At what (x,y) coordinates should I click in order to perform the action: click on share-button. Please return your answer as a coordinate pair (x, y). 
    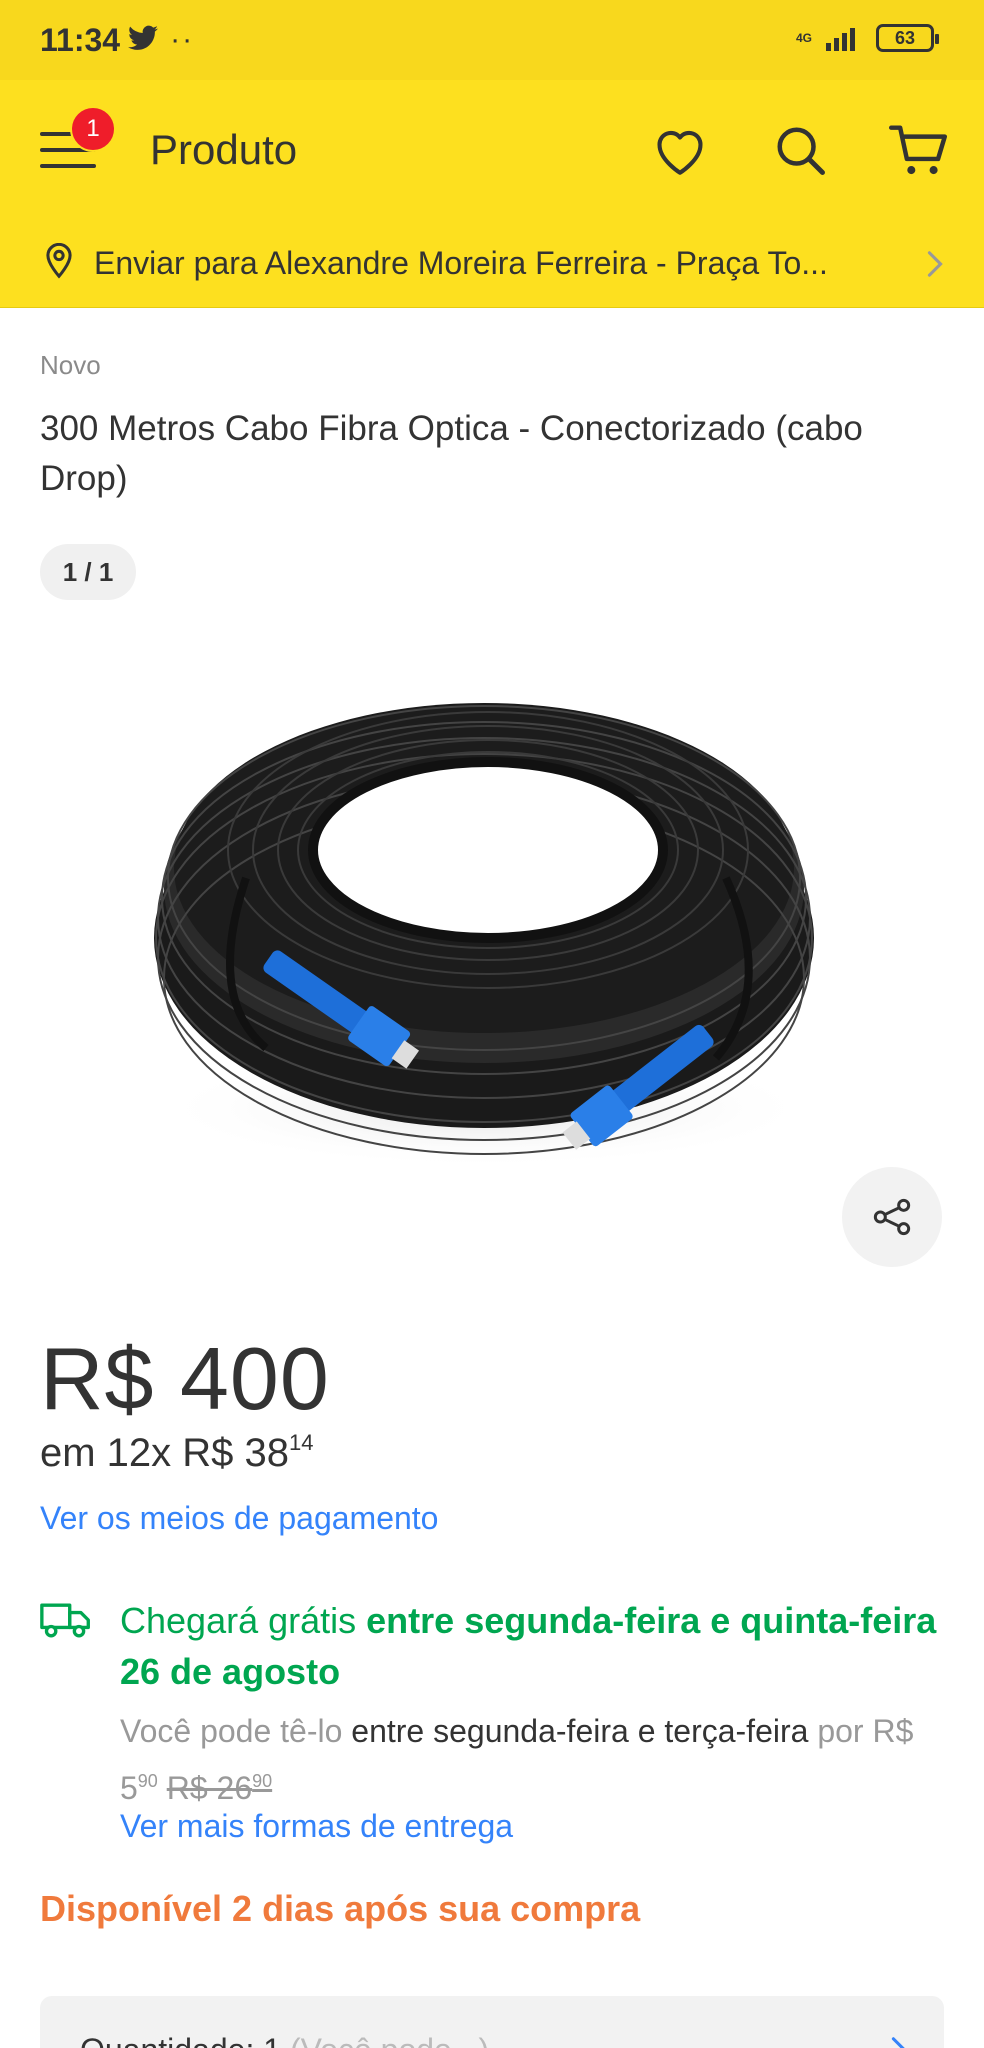
    Looking at the image, I should click on (892, 1217).